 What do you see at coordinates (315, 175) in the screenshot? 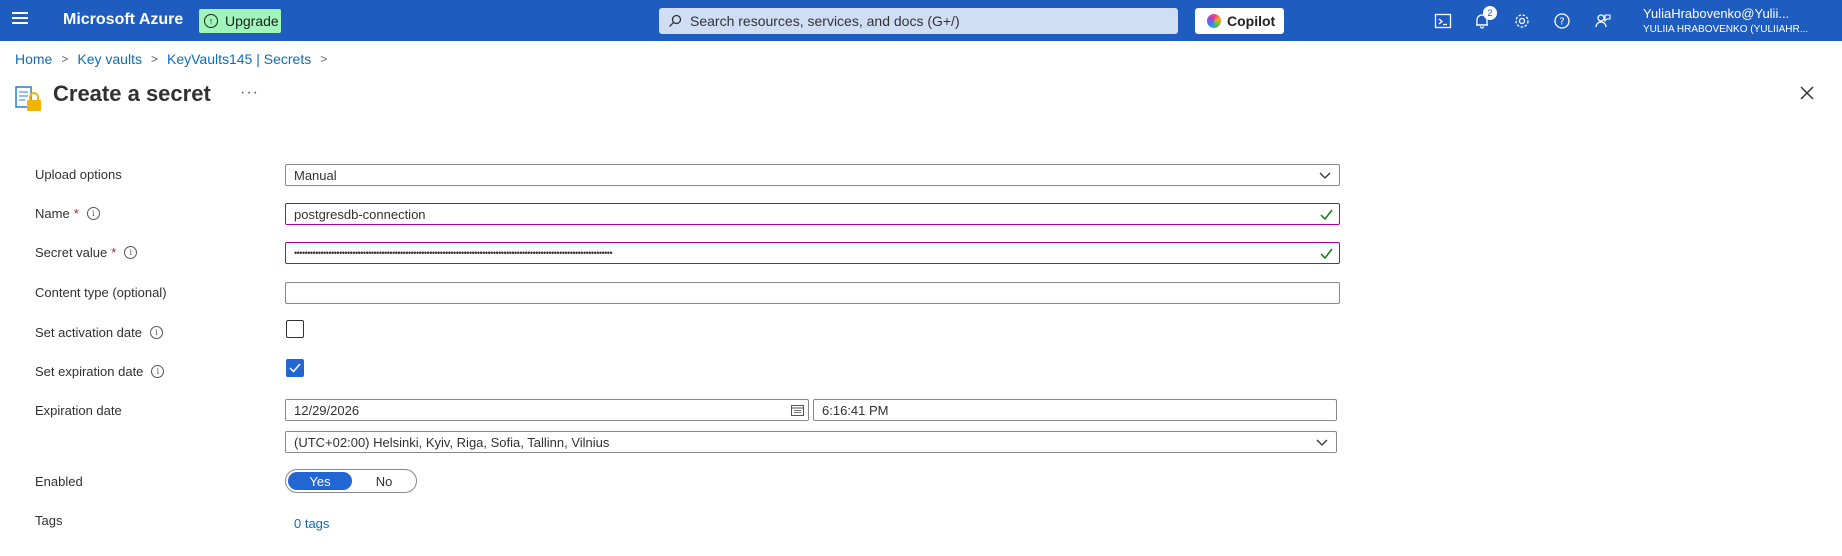
I see `upload-options-value: Manual` at bounding box center [315, 175].